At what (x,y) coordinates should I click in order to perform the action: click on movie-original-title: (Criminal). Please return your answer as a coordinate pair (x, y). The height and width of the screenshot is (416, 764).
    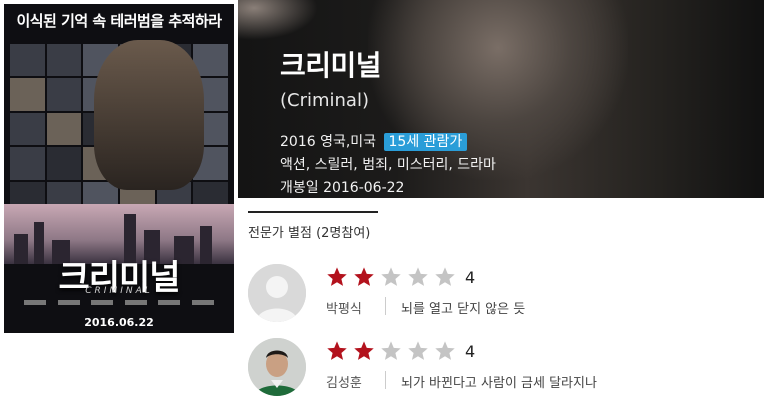
    Looking at the image, I should click on (324, 100).